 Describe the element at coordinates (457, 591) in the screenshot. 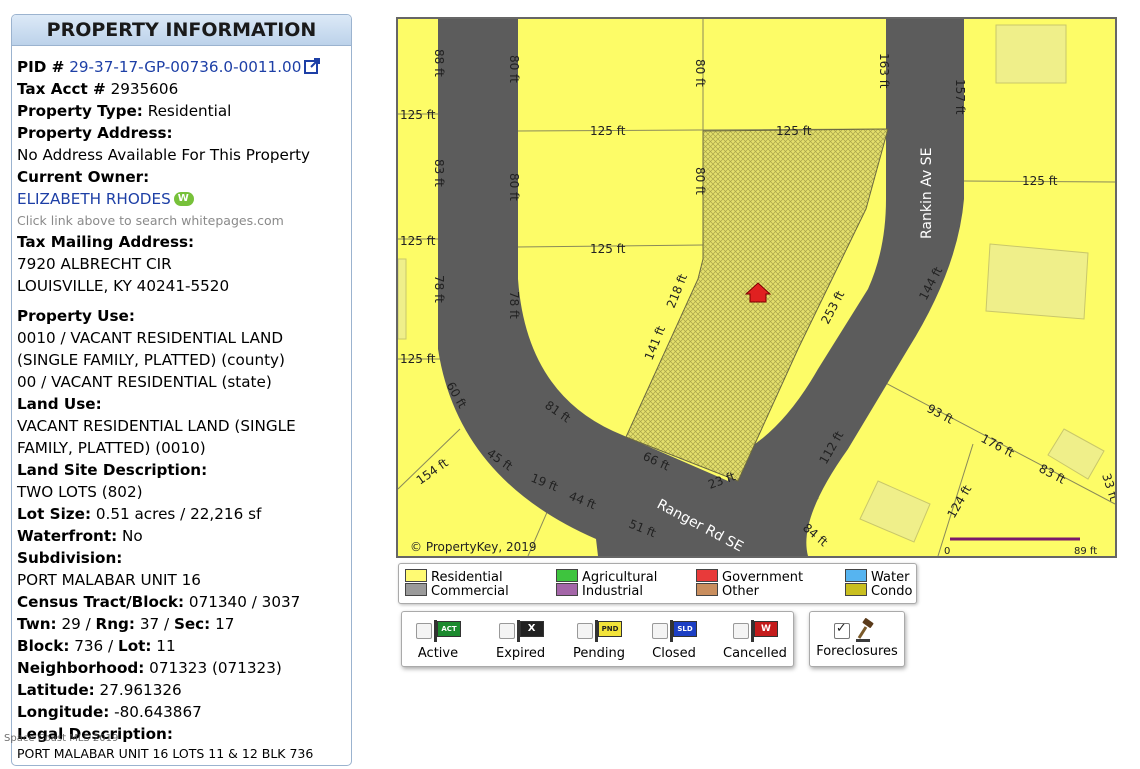

I see `legend-commercial: Commercial` at that location.